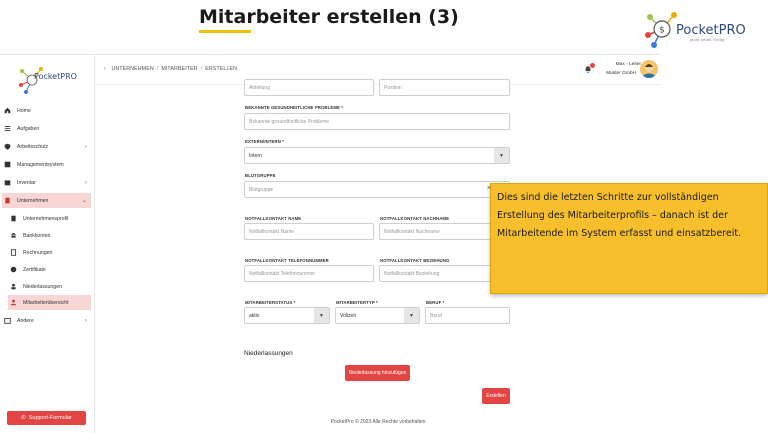 The width and height of the screenshot is (768, 433). Describe the element at coordinates (13, 218) in the screenshot. I see `document-icon` at that location.